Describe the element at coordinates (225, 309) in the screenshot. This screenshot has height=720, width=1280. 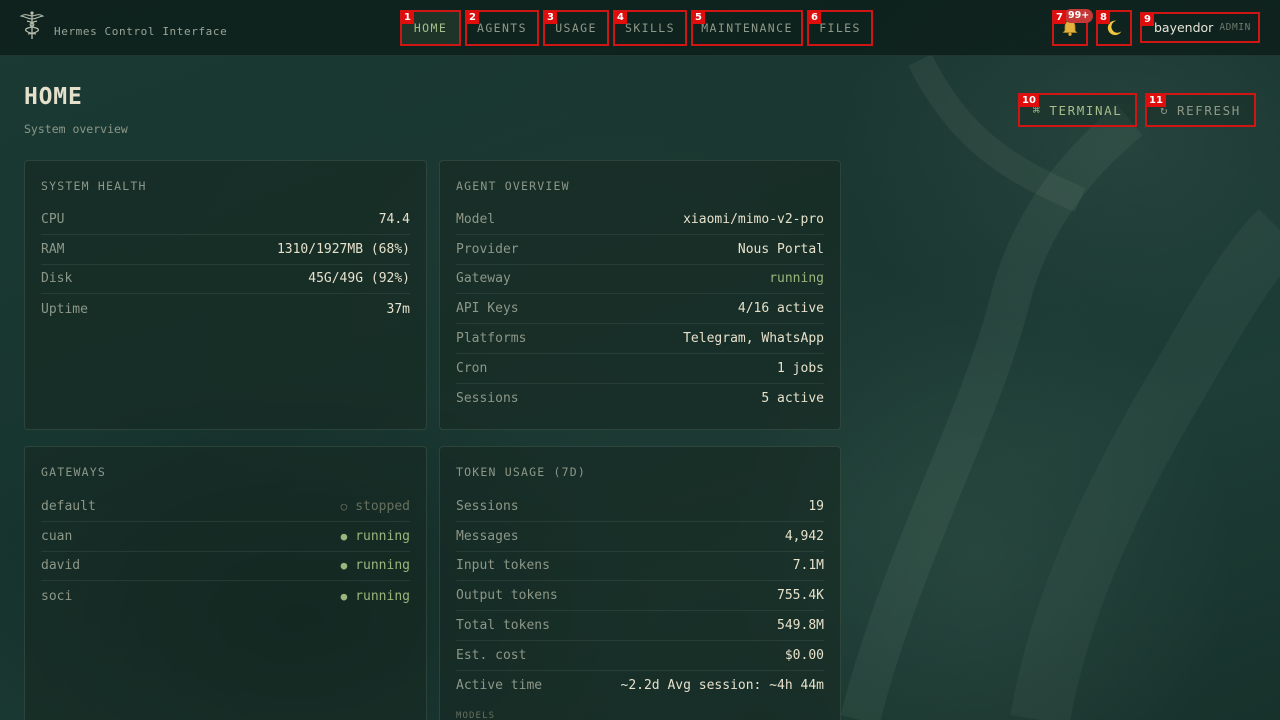
I see `list-item: Uptime 37m` at that location.